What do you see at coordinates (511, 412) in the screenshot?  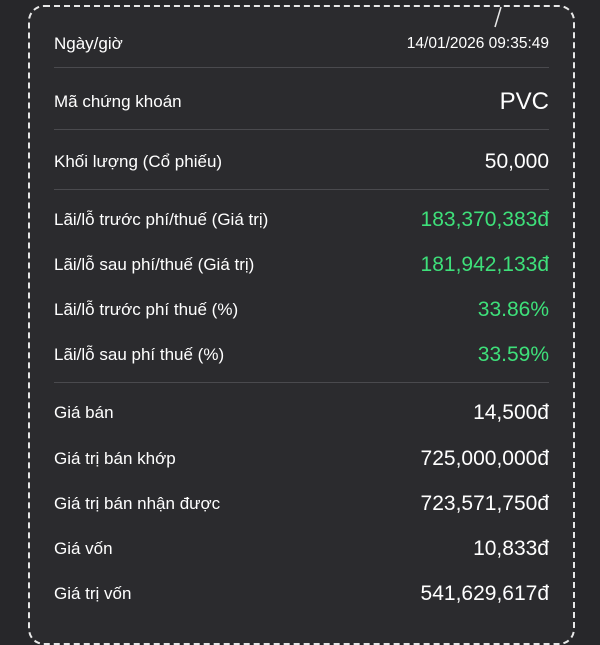 I see `sell-price-value: 14,500đ` at bounding box center [511, 412].